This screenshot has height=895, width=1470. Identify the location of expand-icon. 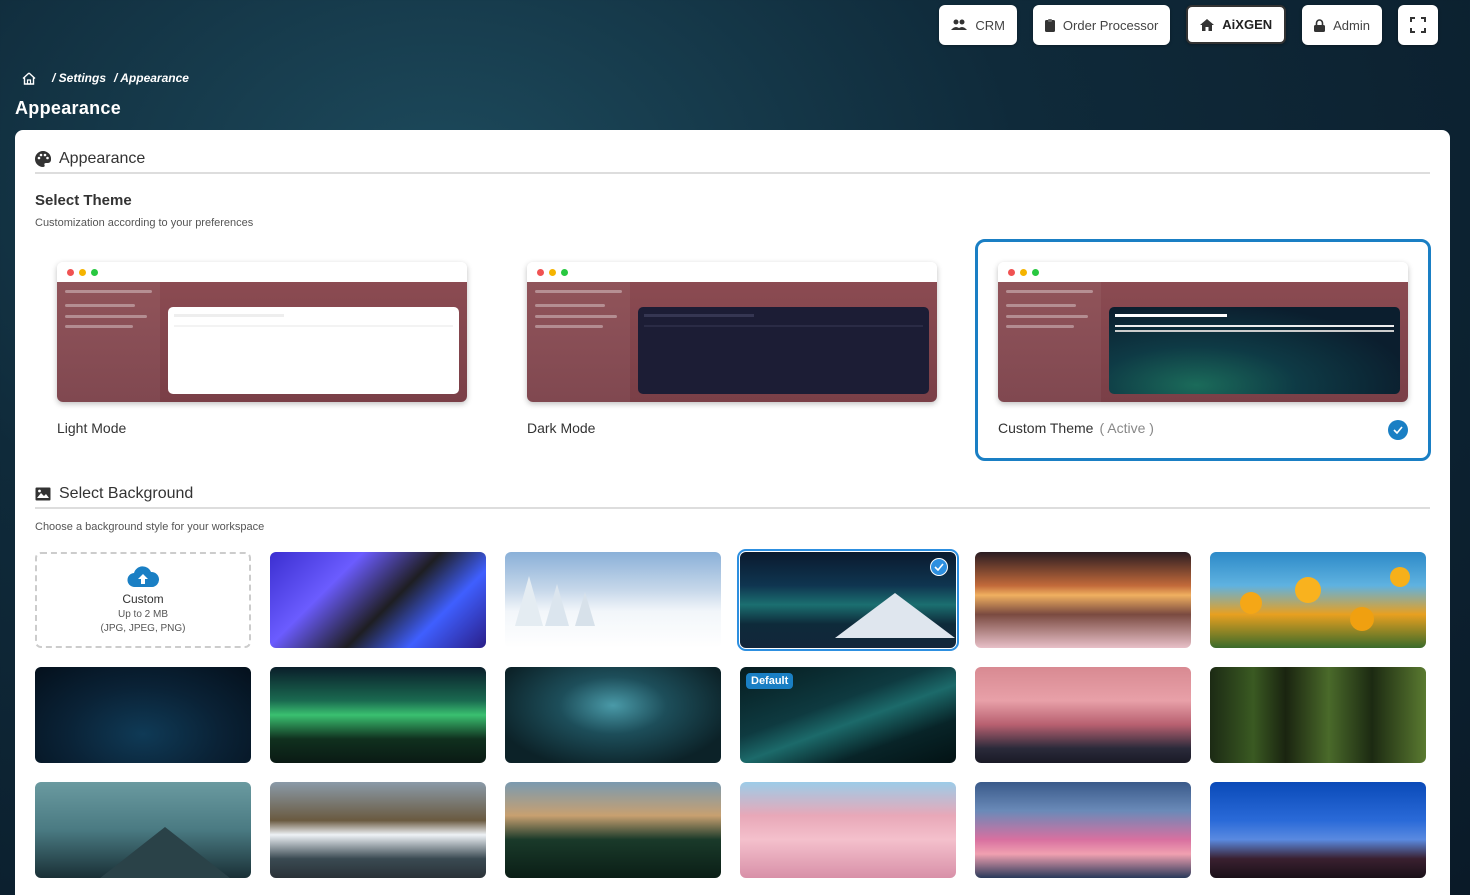
(1418, 25).